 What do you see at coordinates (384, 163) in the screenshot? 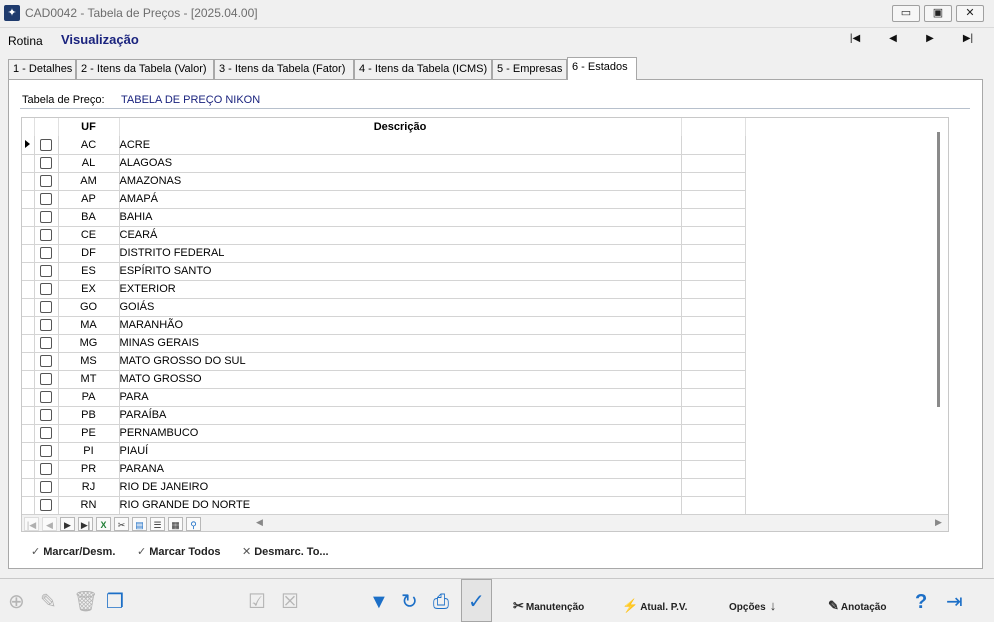
I see `table-row: AL ALAGOAS` at bounding box center [384, 163].